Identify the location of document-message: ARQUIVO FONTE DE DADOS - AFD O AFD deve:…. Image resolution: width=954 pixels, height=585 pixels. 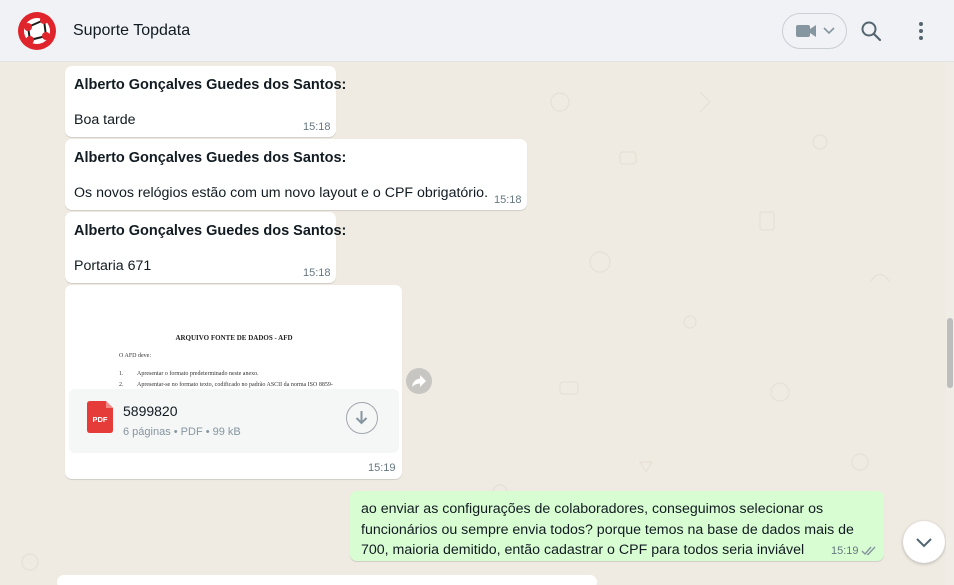
(233, 382).